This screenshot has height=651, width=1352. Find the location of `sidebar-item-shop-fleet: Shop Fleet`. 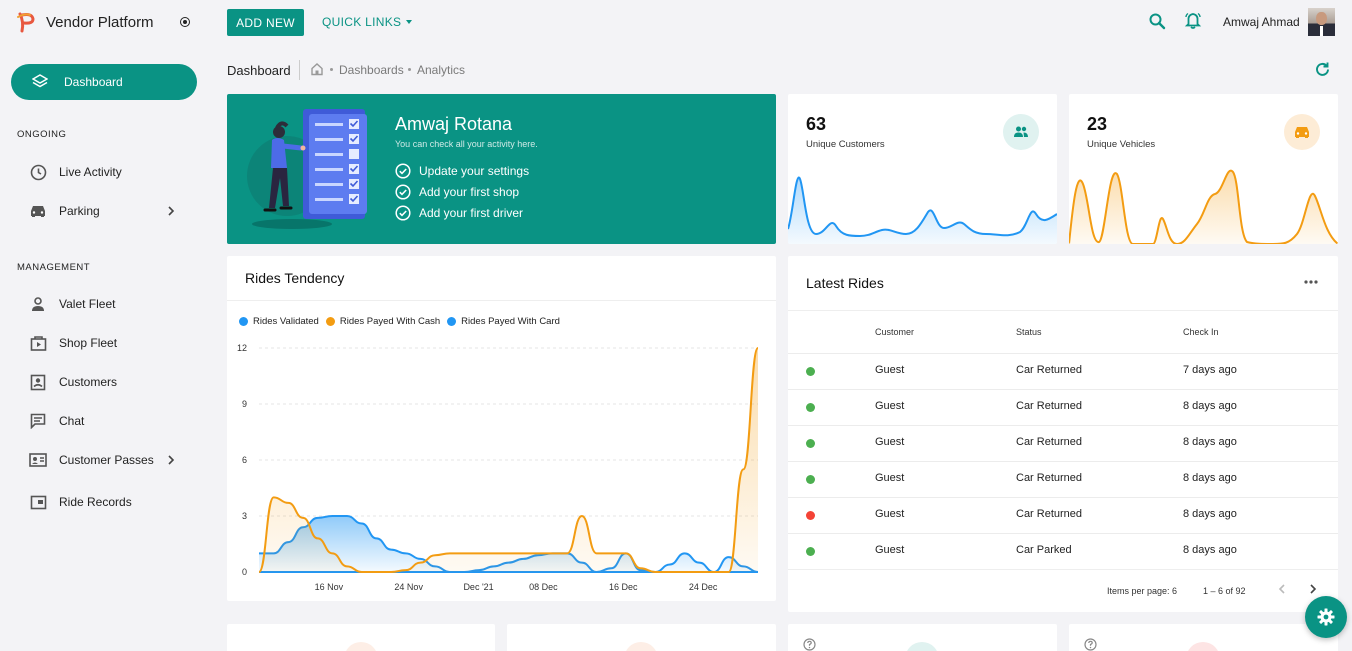

sidebar-item-shop-fleet: Shop Fleet is located at coordinates (108, 343).